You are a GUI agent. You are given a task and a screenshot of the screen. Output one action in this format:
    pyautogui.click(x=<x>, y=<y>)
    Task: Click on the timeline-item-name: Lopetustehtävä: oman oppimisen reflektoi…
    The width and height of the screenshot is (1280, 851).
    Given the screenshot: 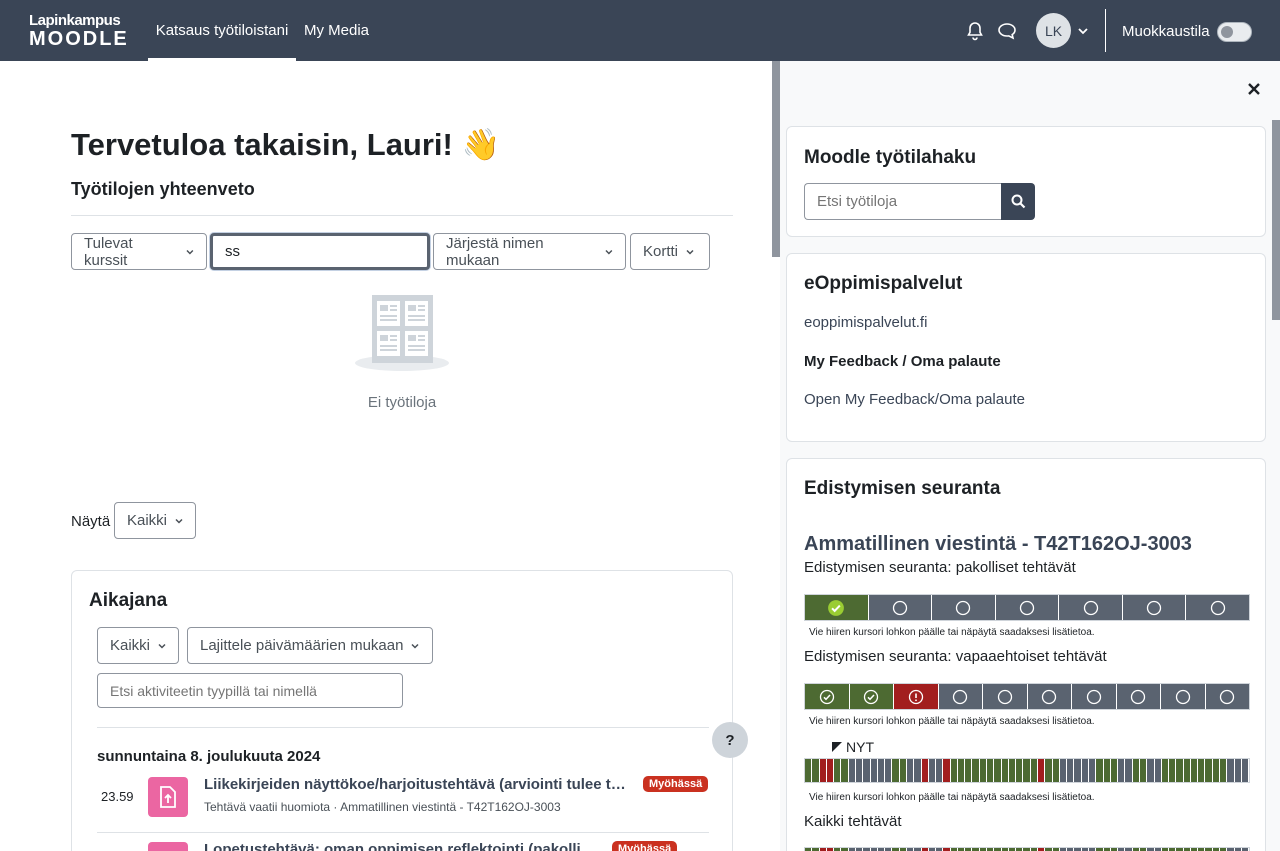 What is the action you would take?
    pyautogui.click(x=404, y=846)
    